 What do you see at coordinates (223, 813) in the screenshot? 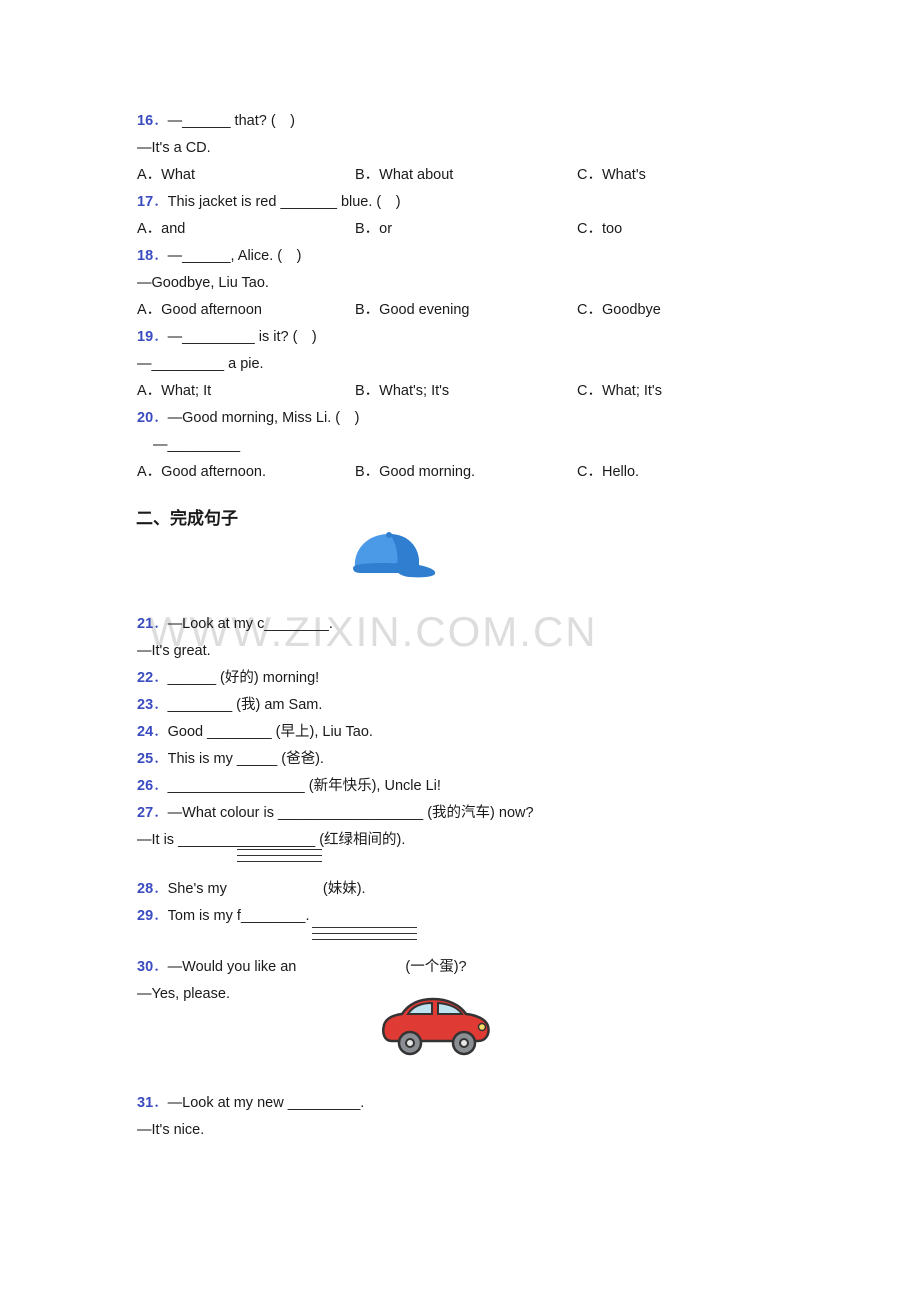
I see `q27-pre: —What colour is` at bounding box center [223, 813].